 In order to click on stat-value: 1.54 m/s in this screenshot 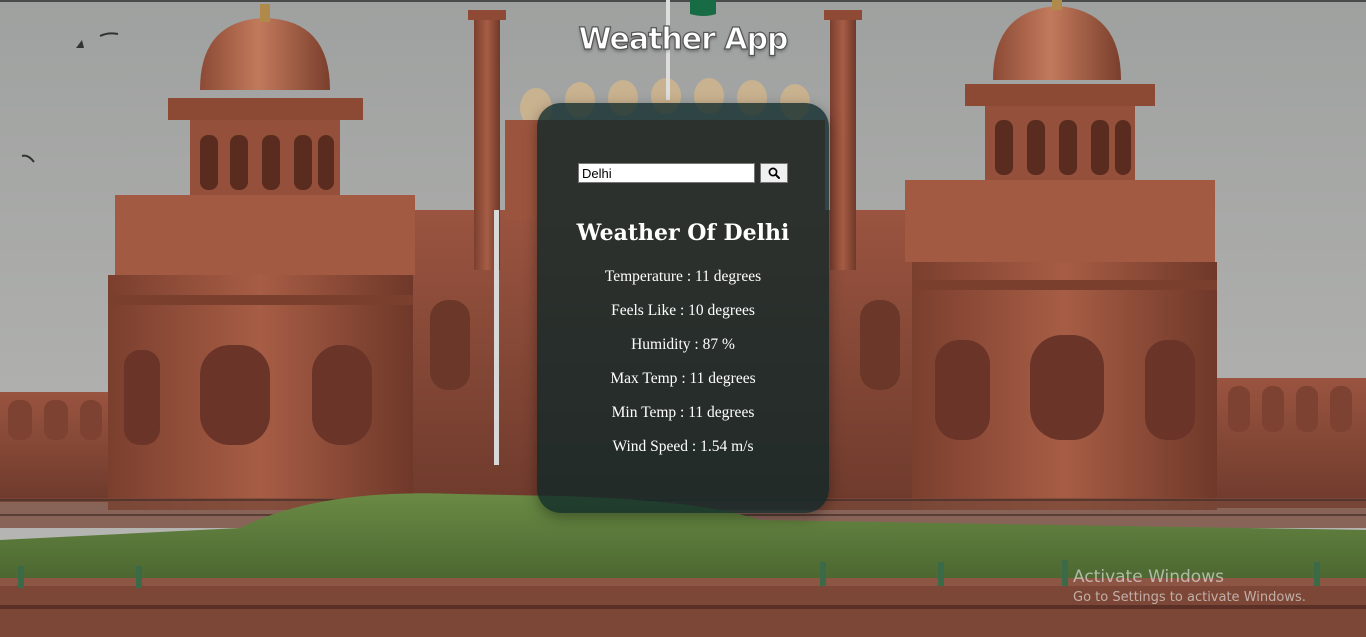, I will do `click(727, 446)`.